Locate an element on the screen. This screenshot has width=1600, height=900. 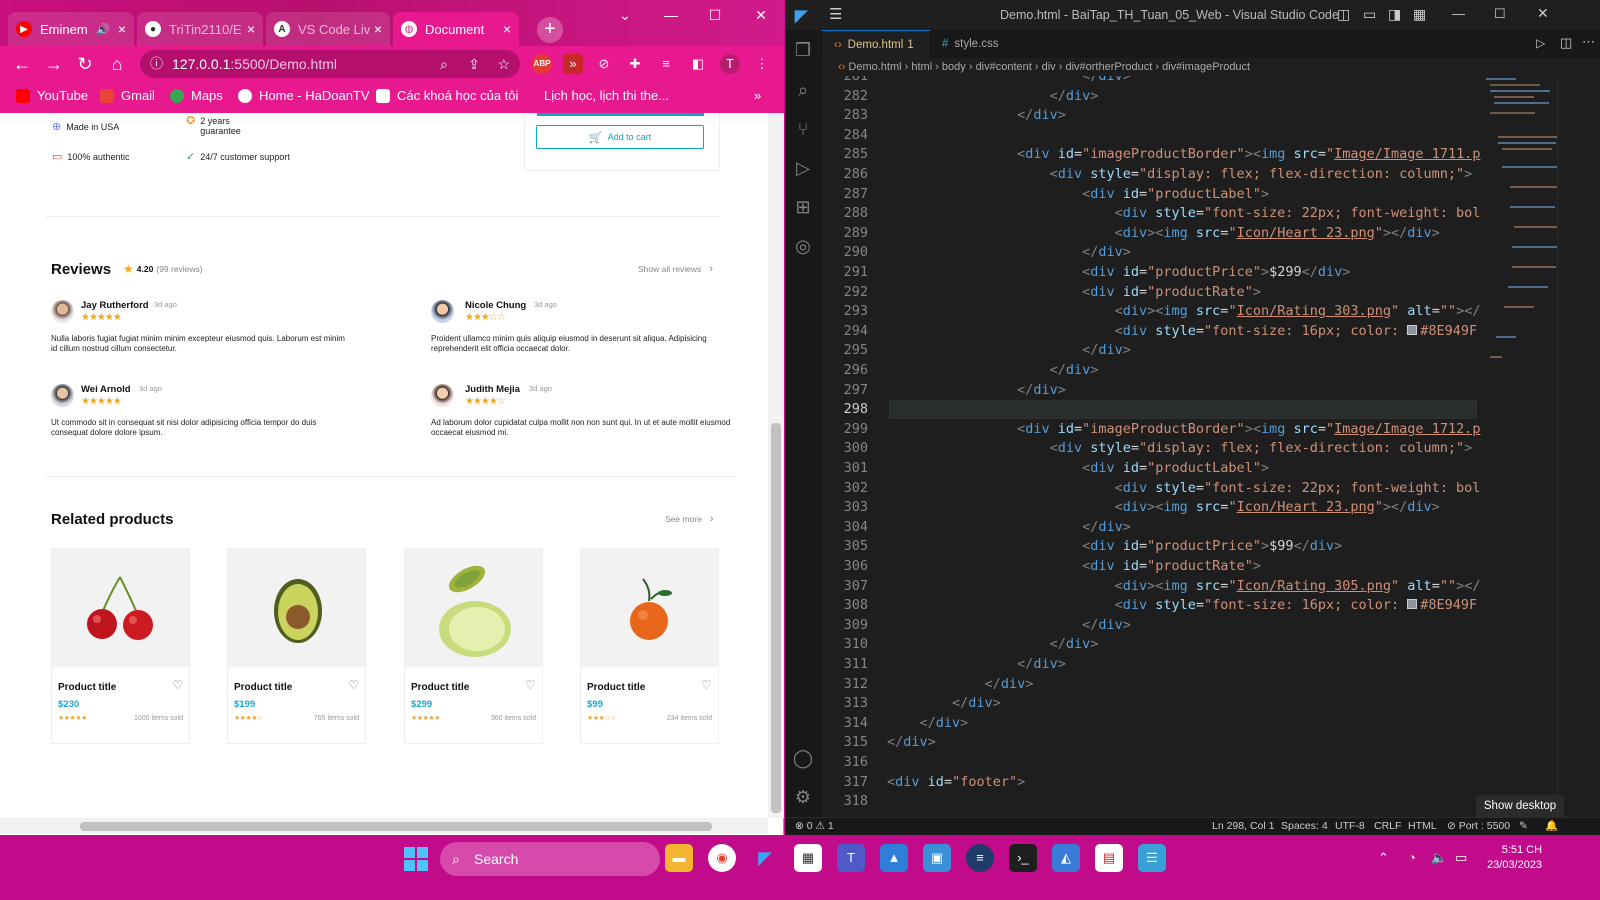
chrome-icon: ◉ is located at coordinates (722, 858).